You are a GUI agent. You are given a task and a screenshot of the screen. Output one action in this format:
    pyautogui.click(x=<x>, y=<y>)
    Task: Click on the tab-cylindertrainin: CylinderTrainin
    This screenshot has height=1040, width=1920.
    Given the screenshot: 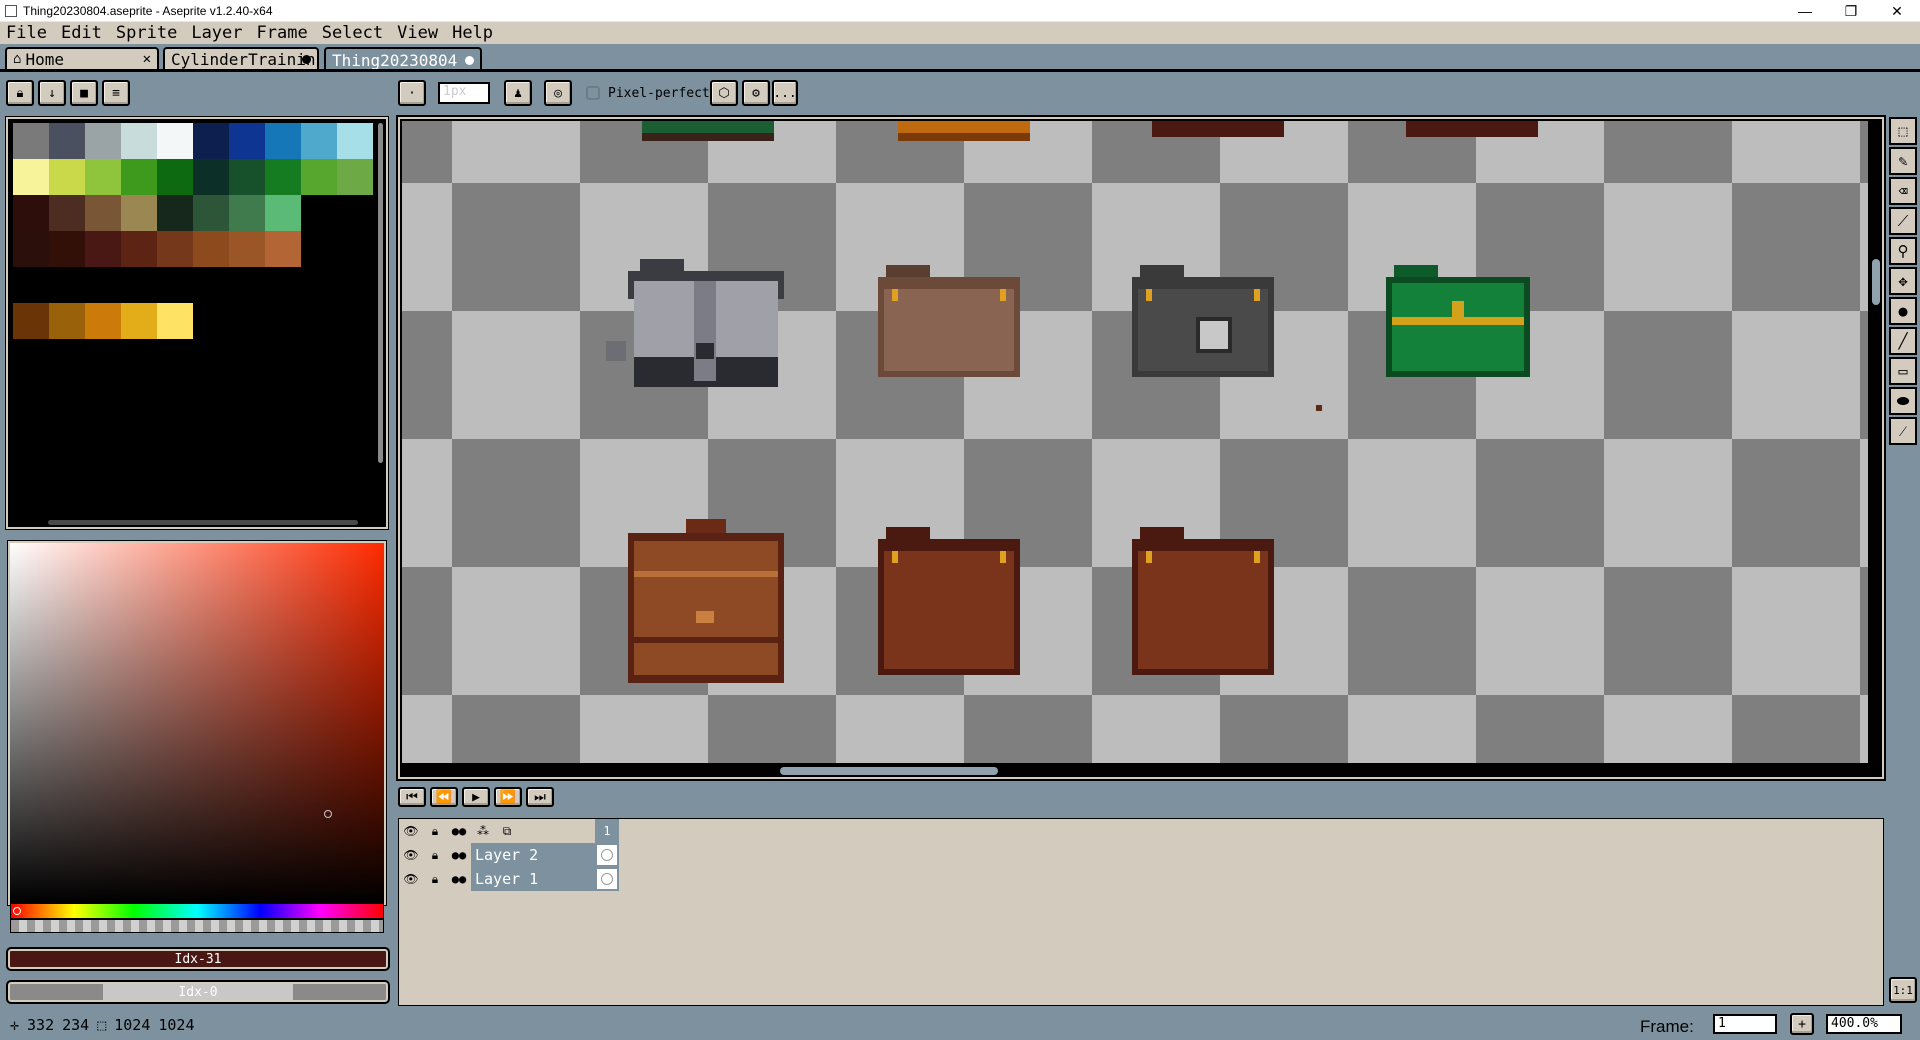 What is the action you would take?
    pyautogui.click(x=241, y=58)
    